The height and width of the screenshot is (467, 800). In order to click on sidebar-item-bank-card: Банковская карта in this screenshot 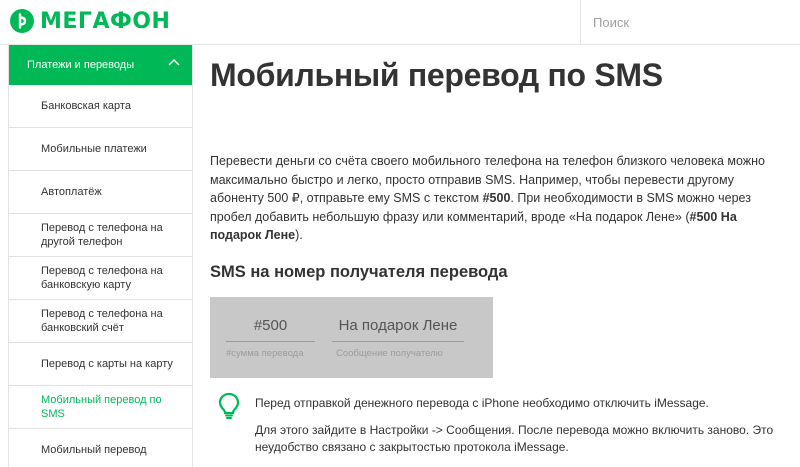, I will do `click(100, 106)`.